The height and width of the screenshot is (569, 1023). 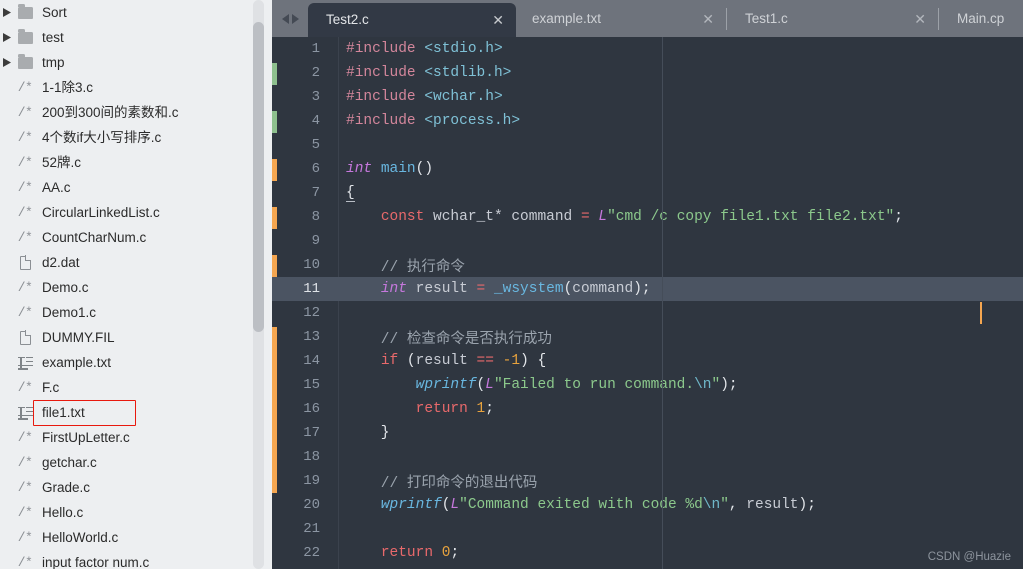 What do you see at coordinates (311, 337) in the screenshot?
I see `line-number: 13` at bounding box center [311, 337].